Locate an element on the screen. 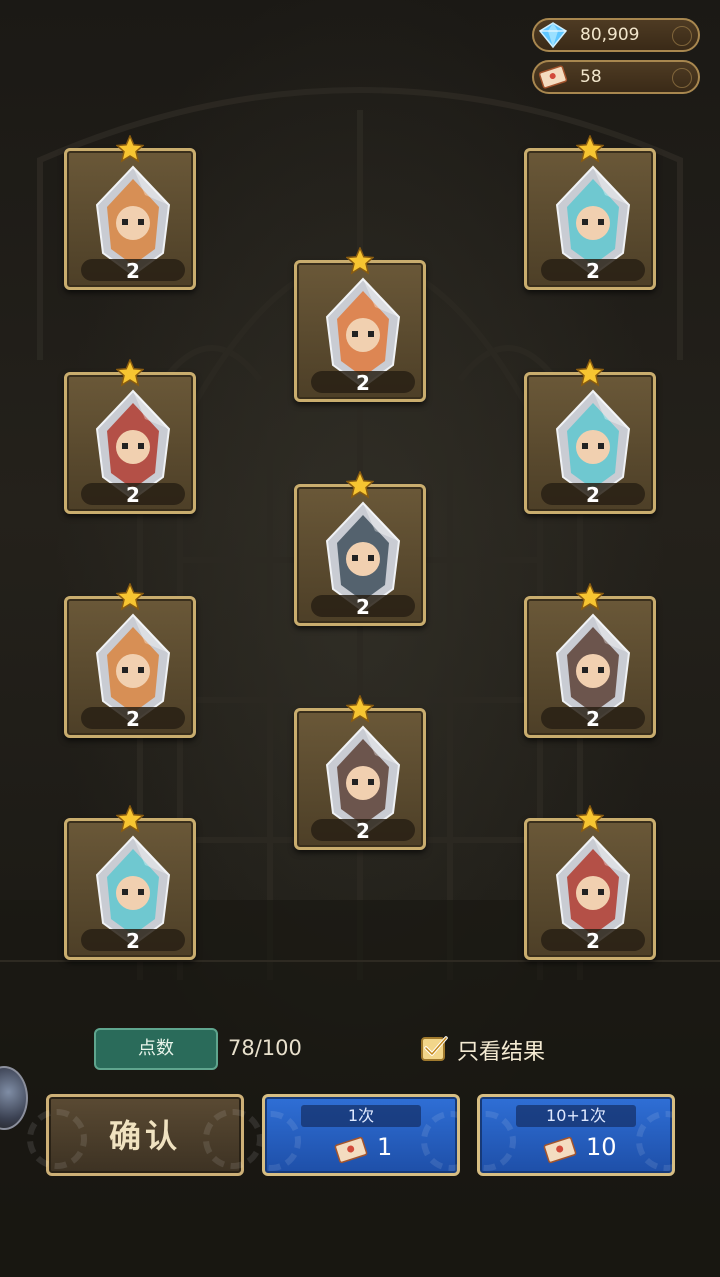 The width and height of the screenshot is (720, 1277). pull-ten-title: 10+1次 is located at coordinates (576, 1116).